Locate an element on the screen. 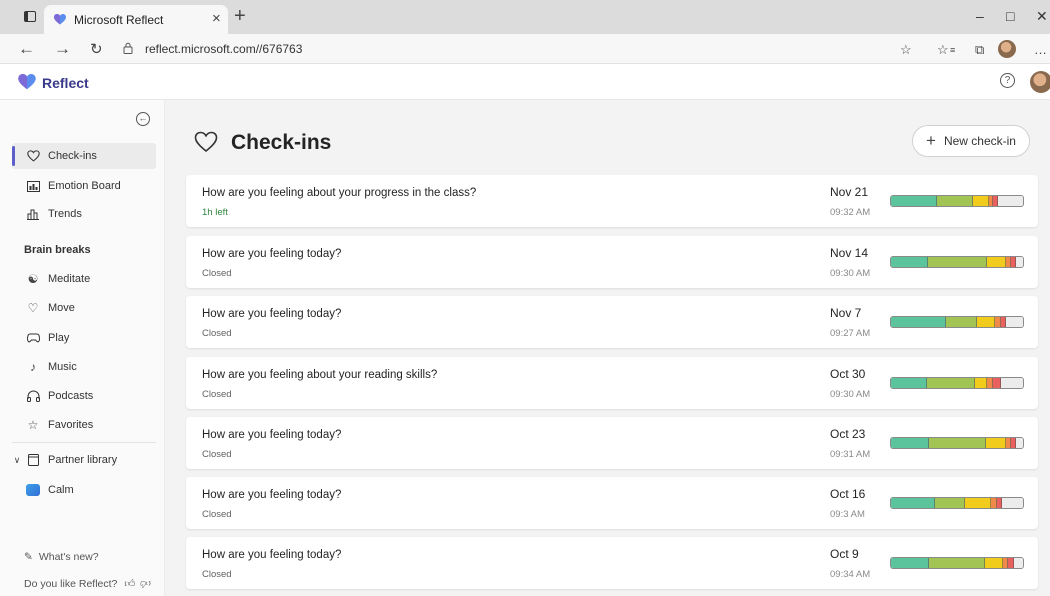 Image resolution: width=1050 pixels, height=596 pixels. new-check-in-button: + New check-in is located at coordinates (971, 141).